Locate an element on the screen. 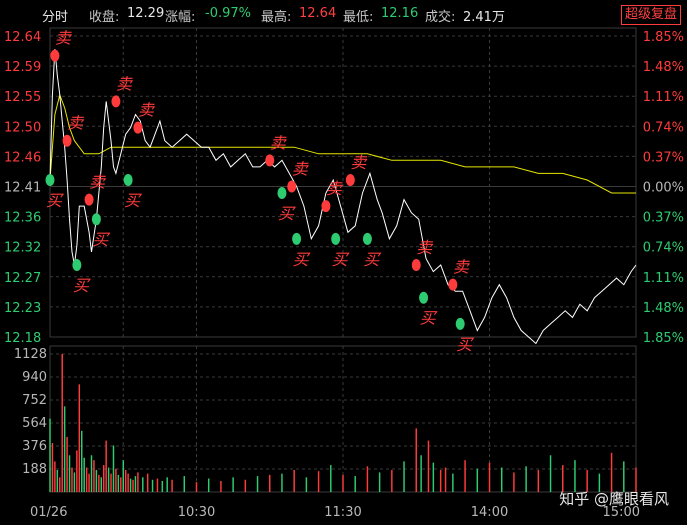  percent-tick-label: 0.37% is located at coordinates (663, 218).